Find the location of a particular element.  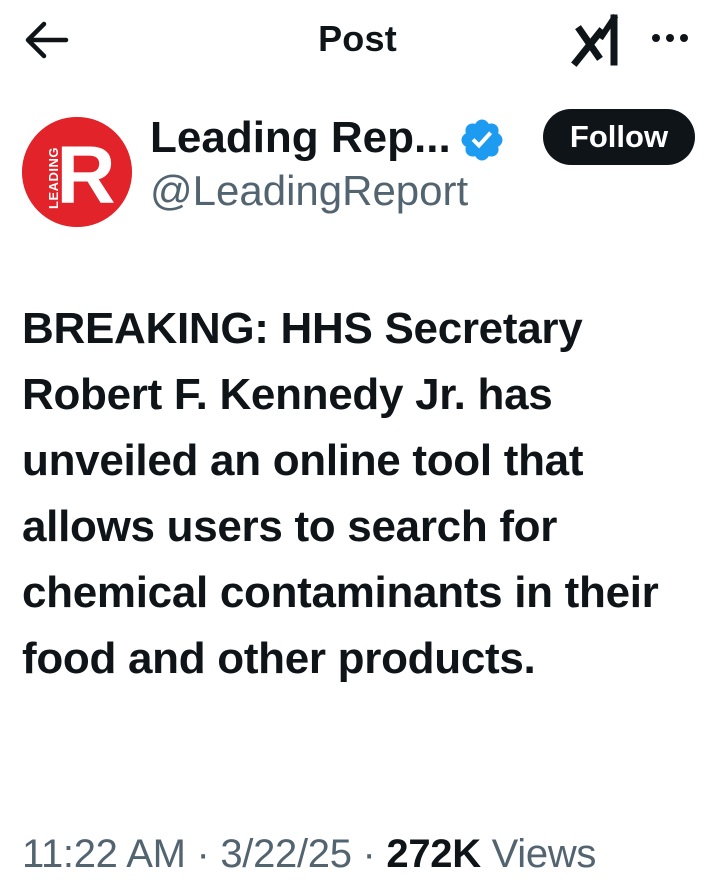

verified-badge-icon is located at coordinates (482, 140).